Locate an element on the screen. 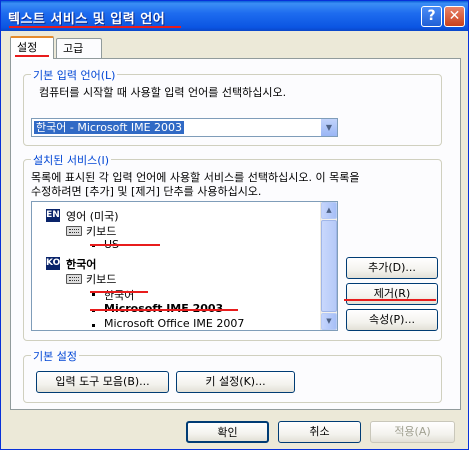 The image size is (469, 450). remove-button: 제거(R) is located at coordinates (392, 294).